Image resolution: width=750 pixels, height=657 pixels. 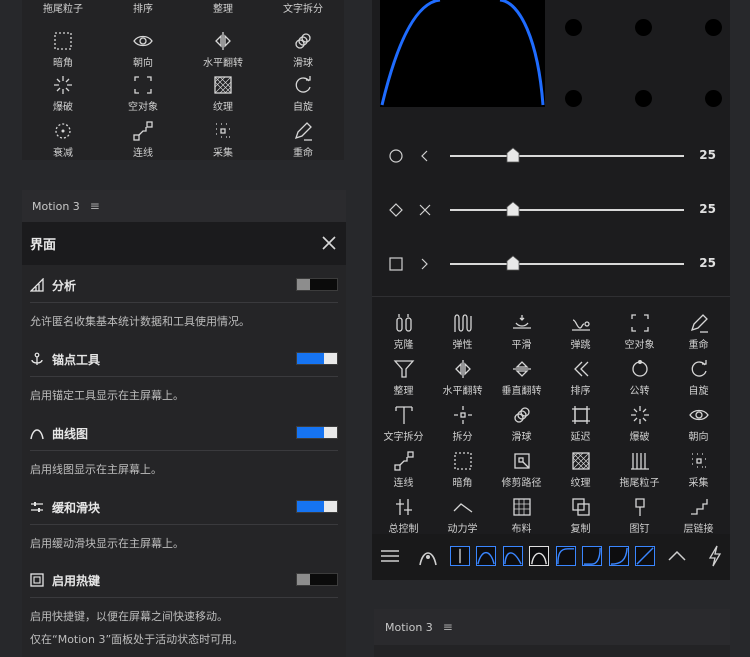 I want to click on chevron-right-icon, so click(x=425, y=264).